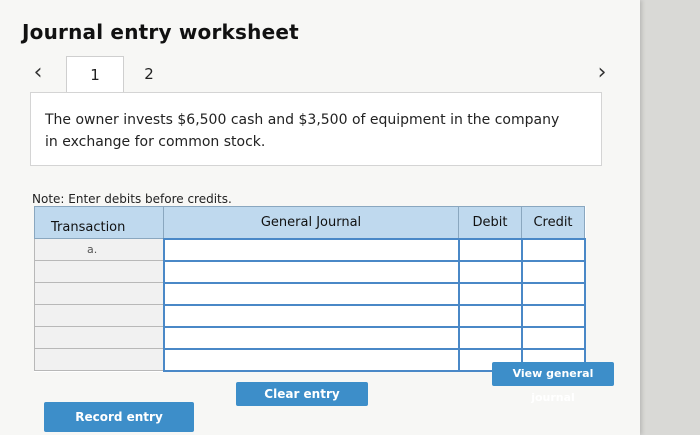  Describe the element at coordinates (132, 199) in the screenshot. I see `entry-note: Note: Enter debits before credits.` at that location.